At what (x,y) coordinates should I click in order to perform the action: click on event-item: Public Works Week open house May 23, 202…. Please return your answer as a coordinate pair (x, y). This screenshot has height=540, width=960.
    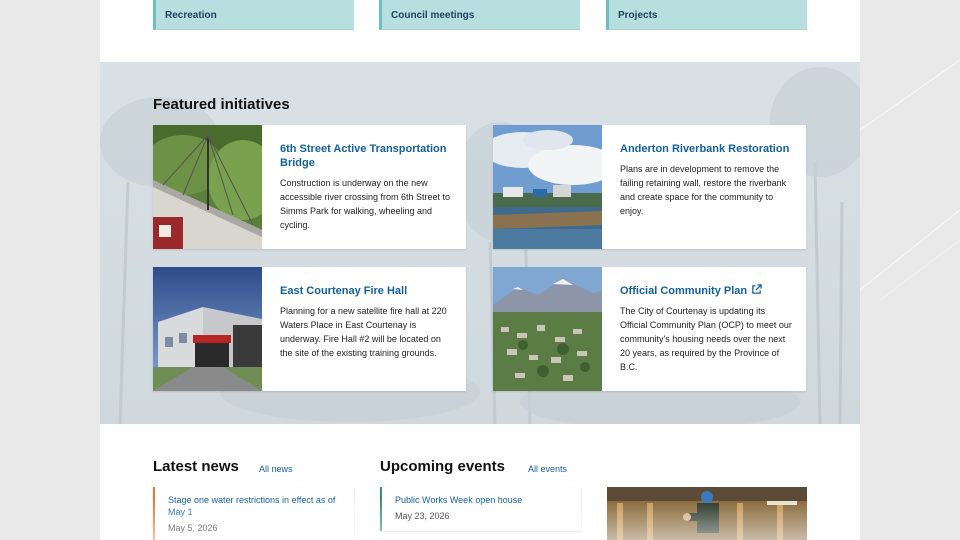
    Looking at the image, I should click on (480, 509).